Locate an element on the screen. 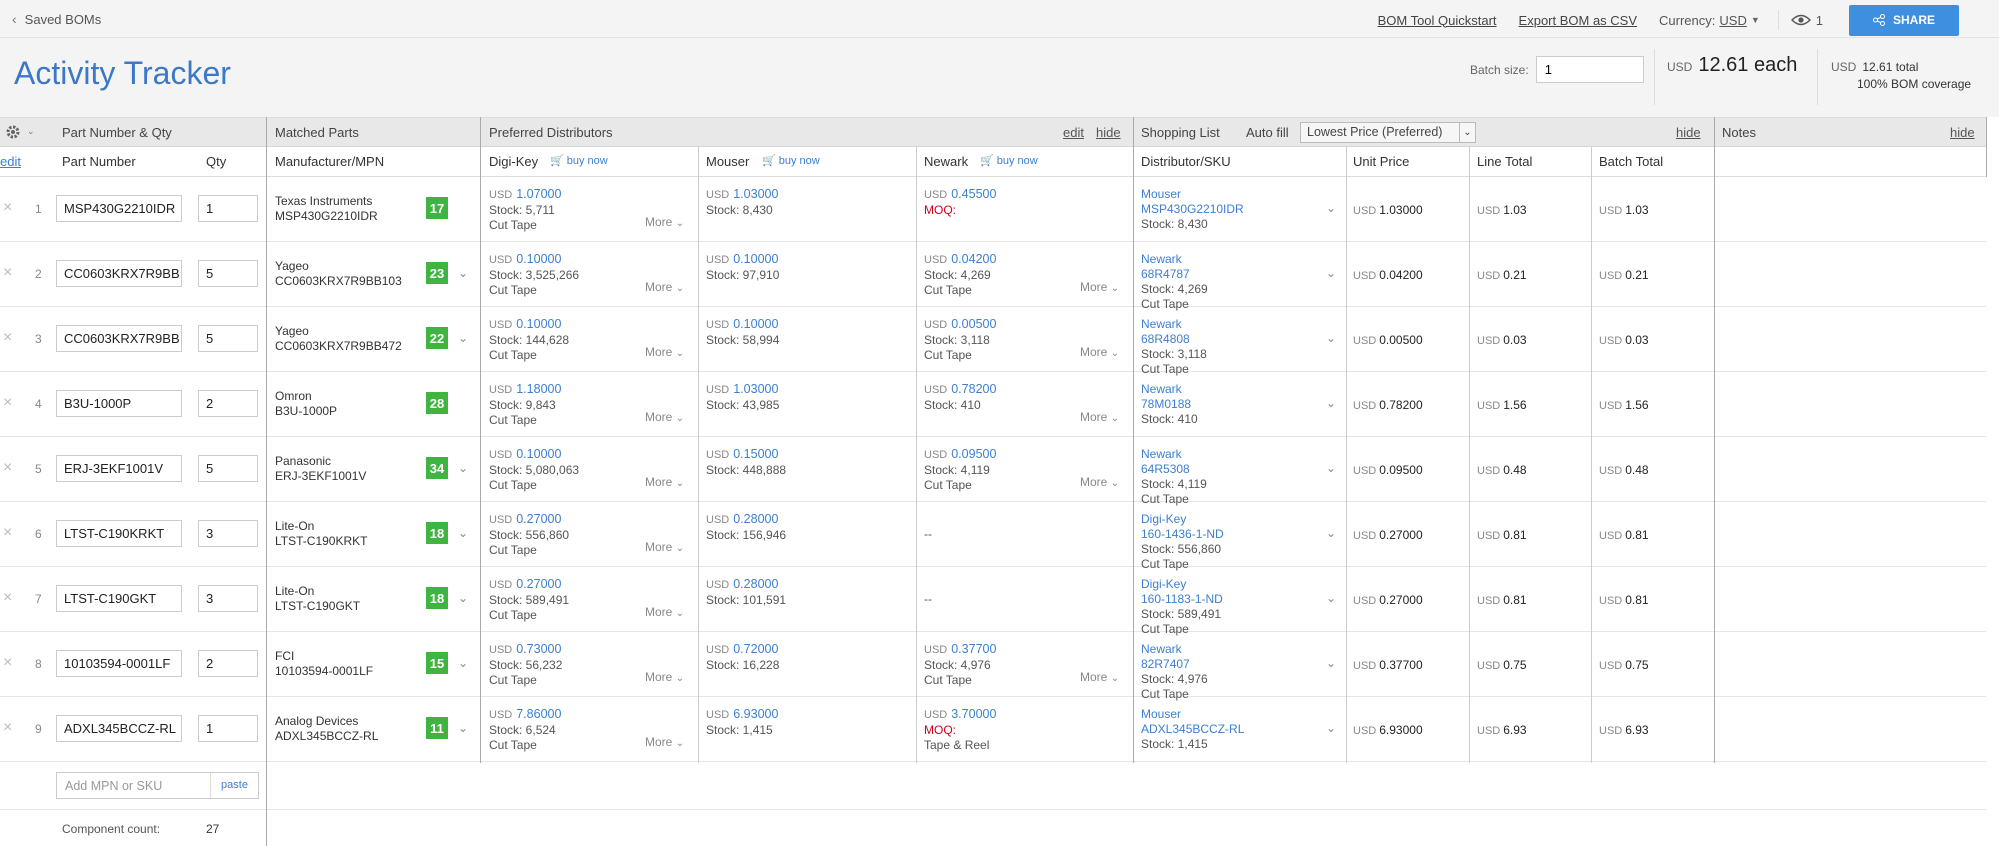 This screenshot has width=1999, height=846. offer-price: 0.78200 is located at coordinates (973, 389).